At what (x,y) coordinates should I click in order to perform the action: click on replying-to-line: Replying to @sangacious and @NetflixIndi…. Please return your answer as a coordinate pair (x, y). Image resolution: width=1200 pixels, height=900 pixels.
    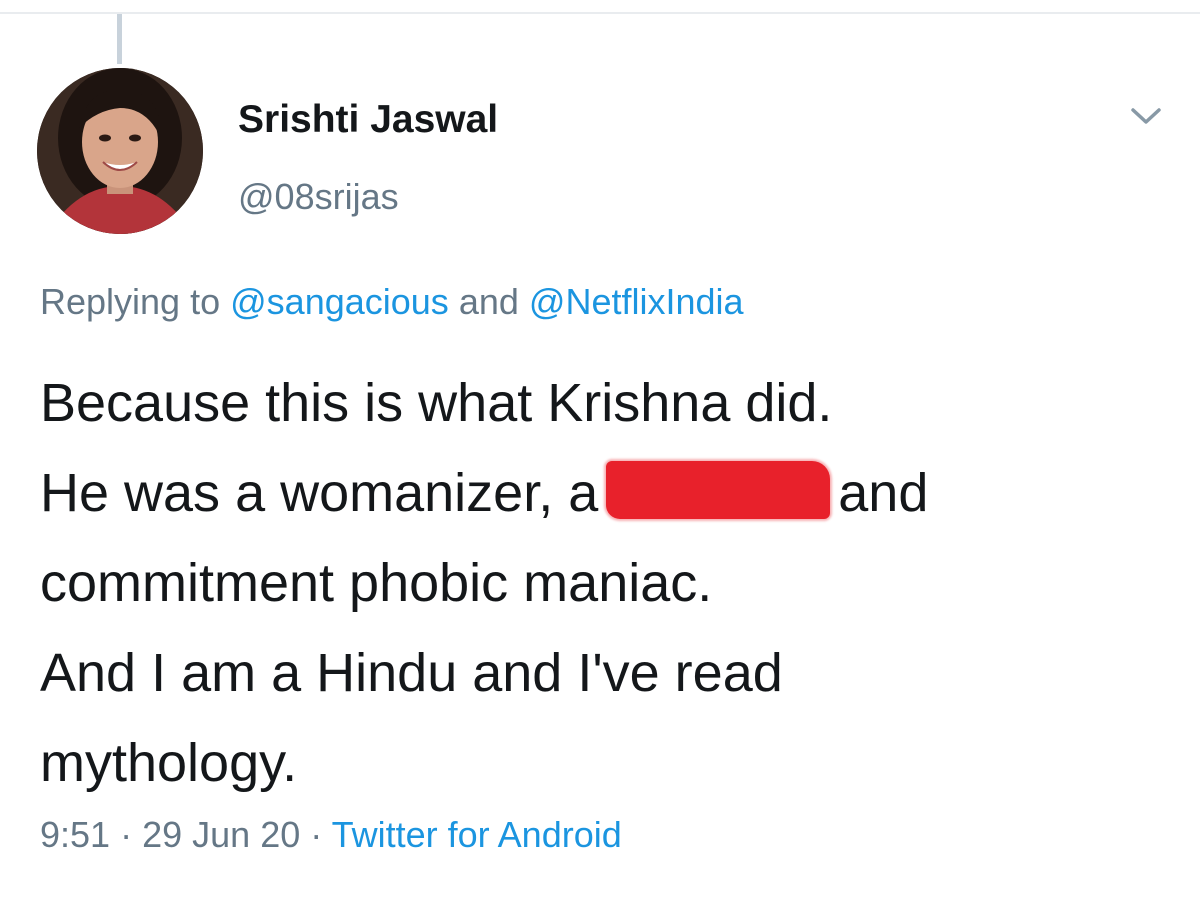
    Looking at the image, I should click on (392, 302).